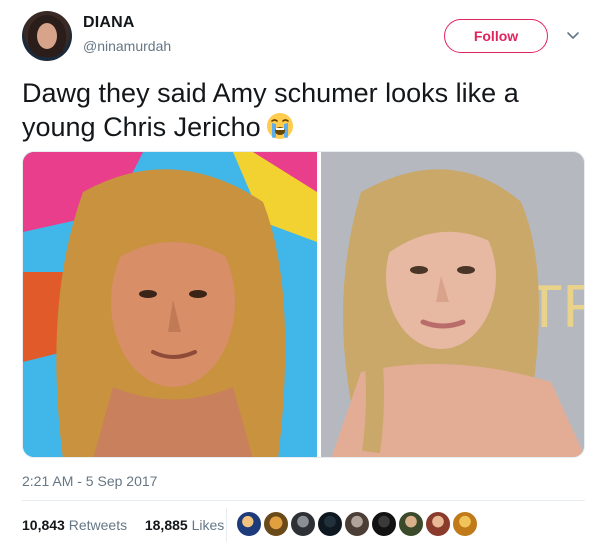 The height and width of the screenshot is (543, 616). I want to click on likes-count: 18,885, so click(166, 525).